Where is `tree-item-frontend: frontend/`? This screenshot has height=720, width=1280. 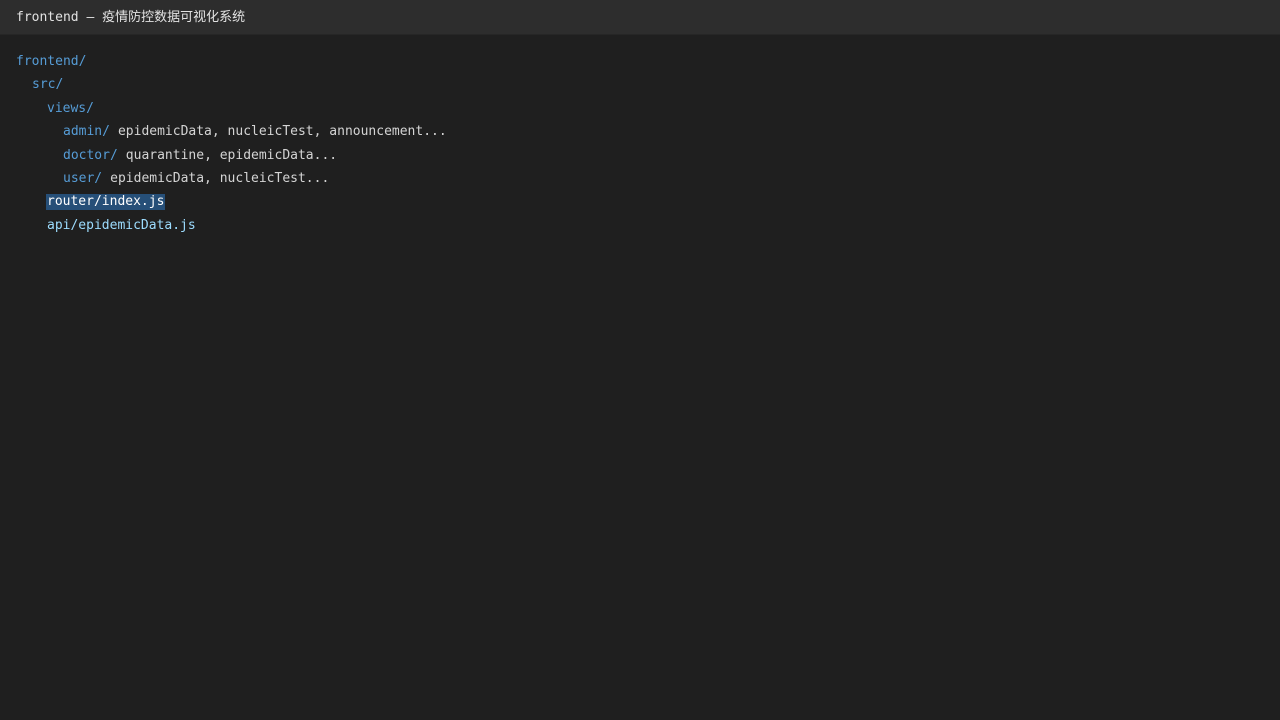 tree-item-frontend: frontend/ is located at coordinates (640, 63).